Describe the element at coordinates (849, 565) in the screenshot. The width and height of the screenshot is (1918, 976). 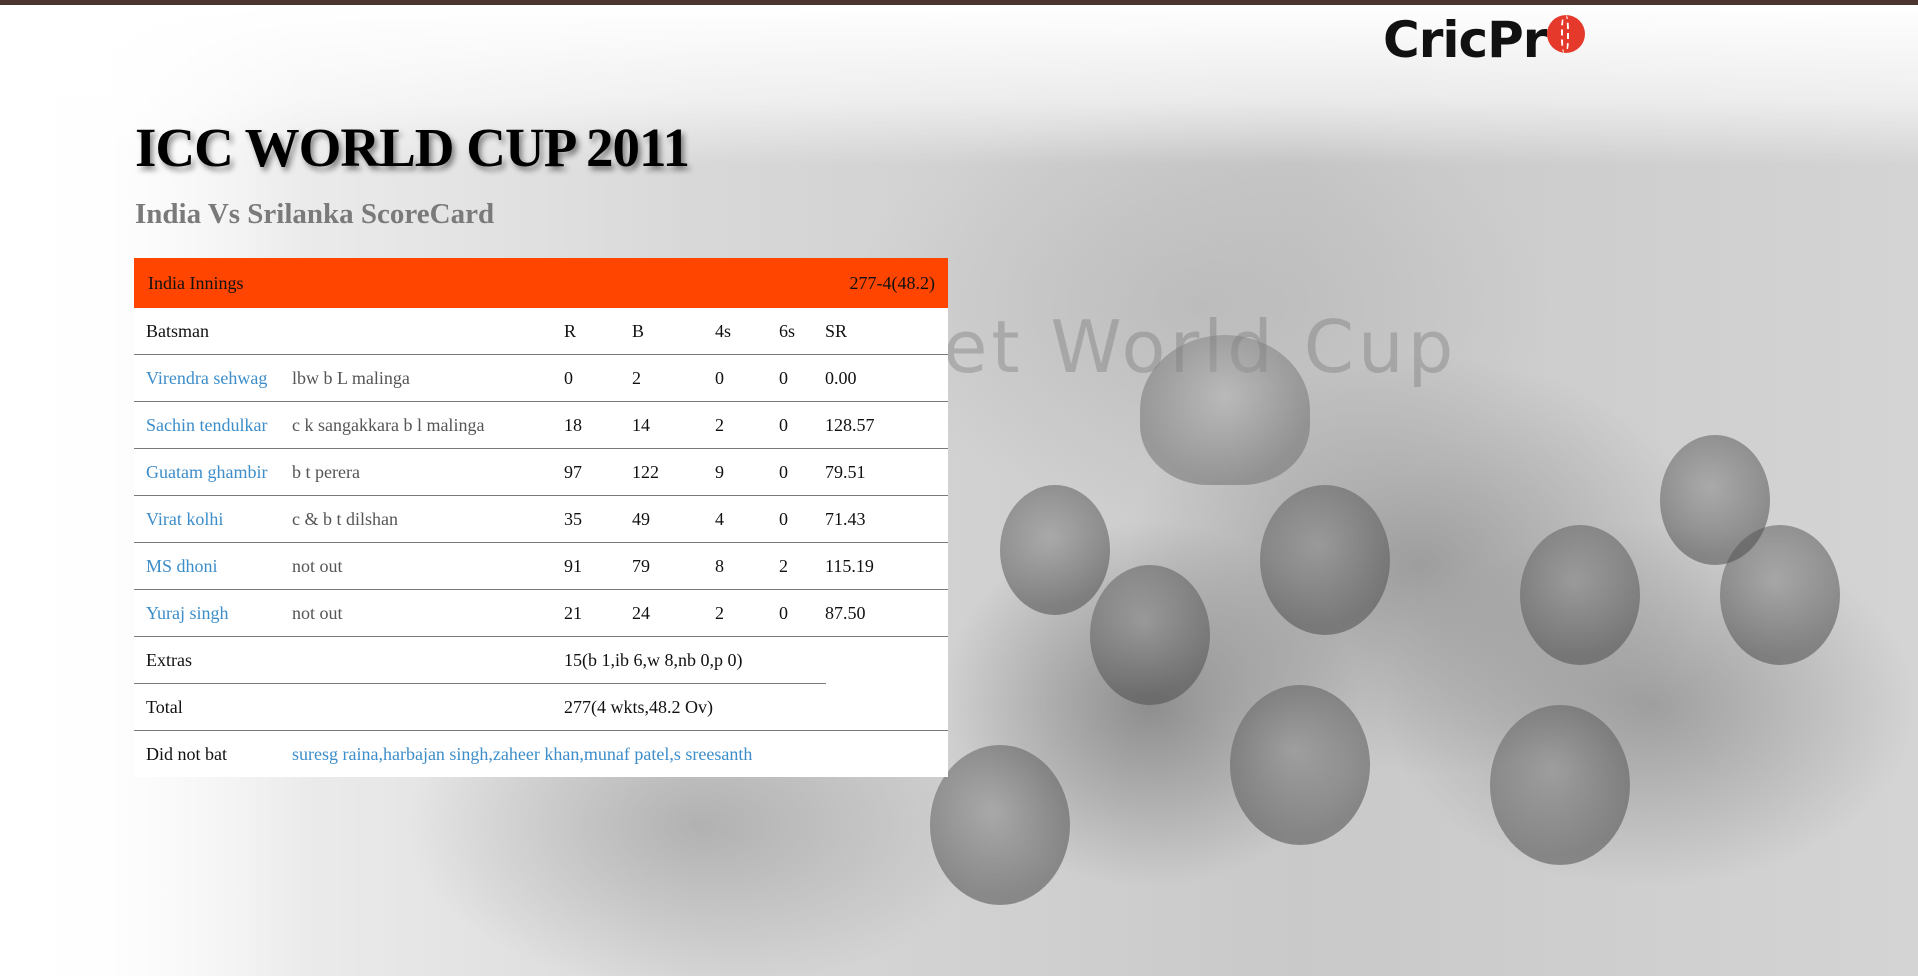
I see `strike-rate: 115.19` at that location.